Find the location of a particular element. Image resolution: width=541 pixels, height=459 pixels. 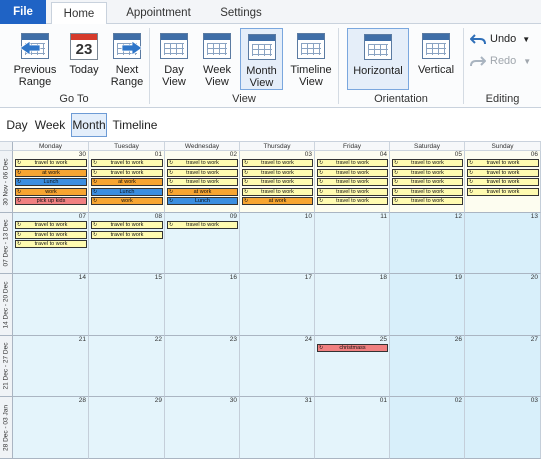

tab-home: Home is located at coordinates (79, 13).